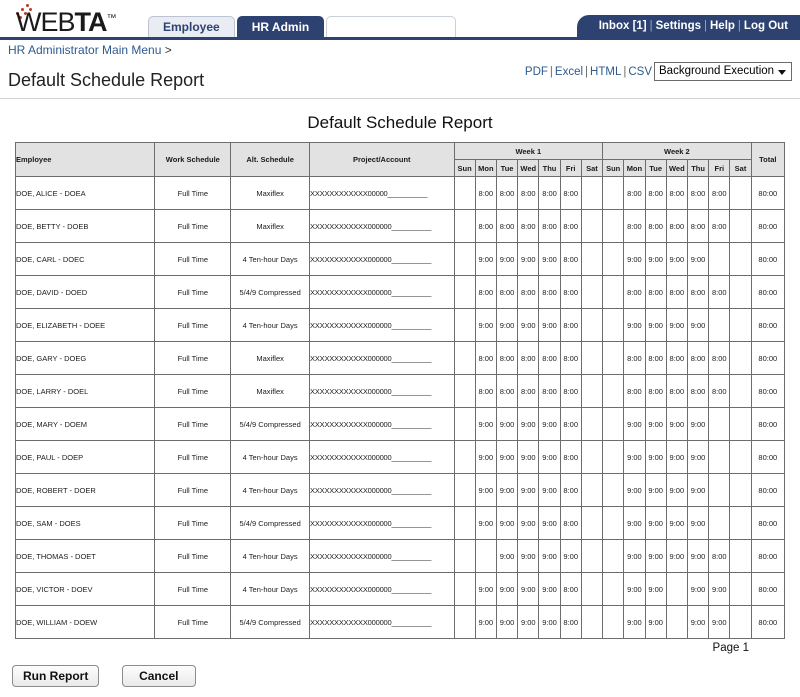 This screenshot has height=697, width=800. Describe the element at coordinates (485, 168) in the screenshot. I see `col-header-w1-mon: Mon` at that location.